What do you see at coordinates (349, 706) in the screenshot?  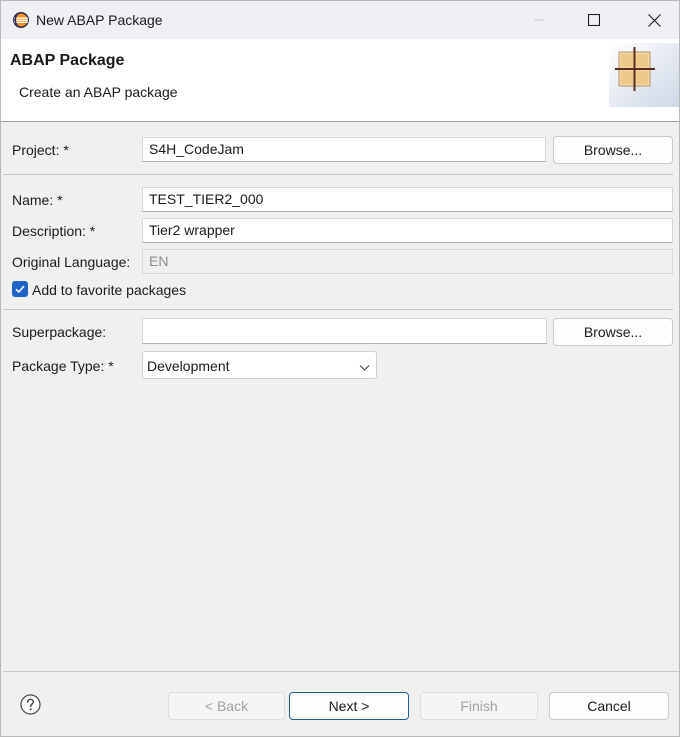 I see `next-button: Next >` at bounding box center [349, 706].